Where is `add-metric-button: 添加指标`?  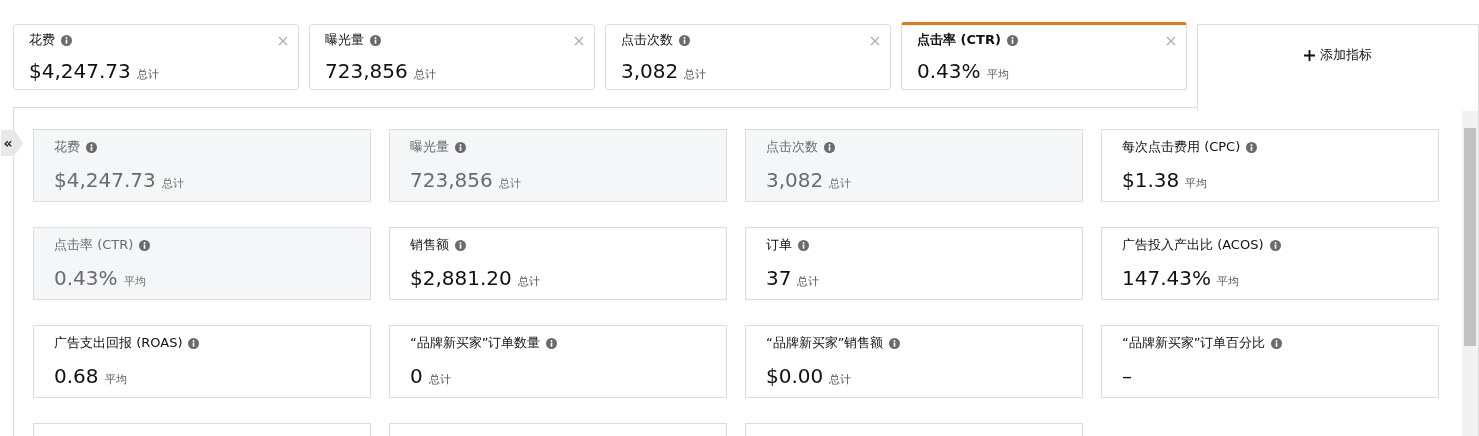
add-metric-button: 添加指标 is located at coordinates (1338, 55).